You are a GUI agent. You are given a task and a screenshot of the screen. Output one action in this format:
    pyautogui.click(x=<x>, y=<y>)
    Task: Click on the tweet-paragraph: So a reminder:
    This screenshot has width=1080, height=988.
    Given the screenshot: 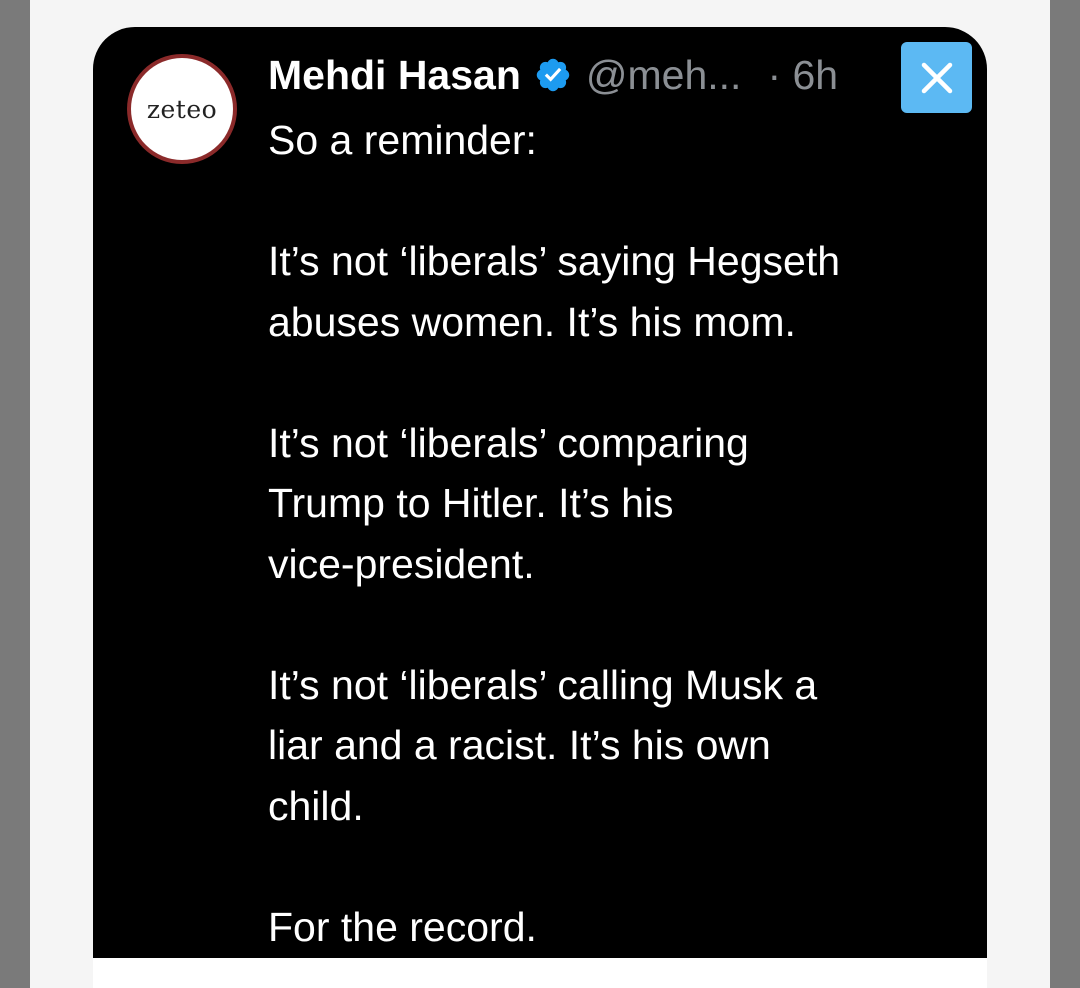 What is the action you would take?
    pyautogui.click(x=402, y=140)
    